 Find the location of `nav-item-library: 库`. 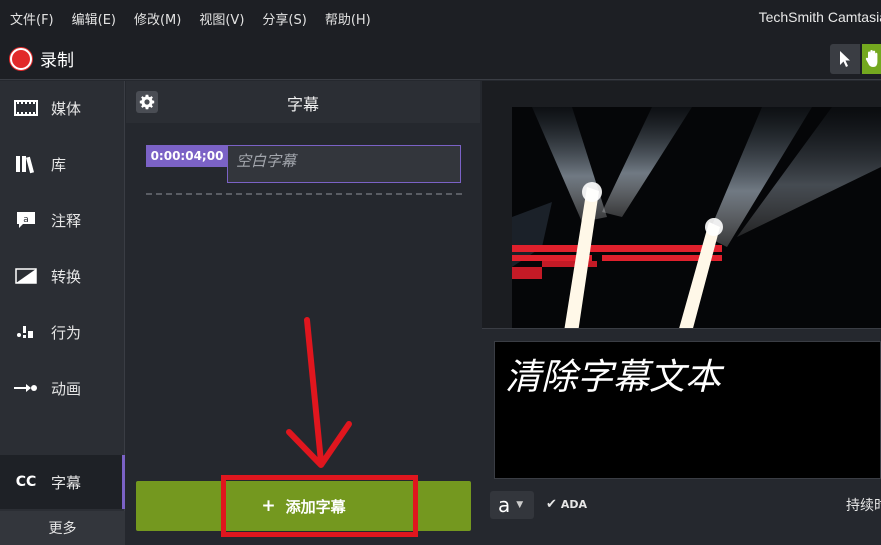

nav-item-library: 库 is located at coordinates (62, 164).